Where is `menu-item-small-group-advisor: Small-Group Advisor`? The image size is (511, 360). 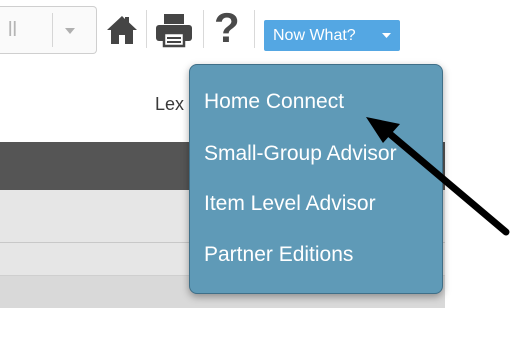 menu-item-small-group-advisor: Small-Group Advisor is located at coordinates (300, 154).